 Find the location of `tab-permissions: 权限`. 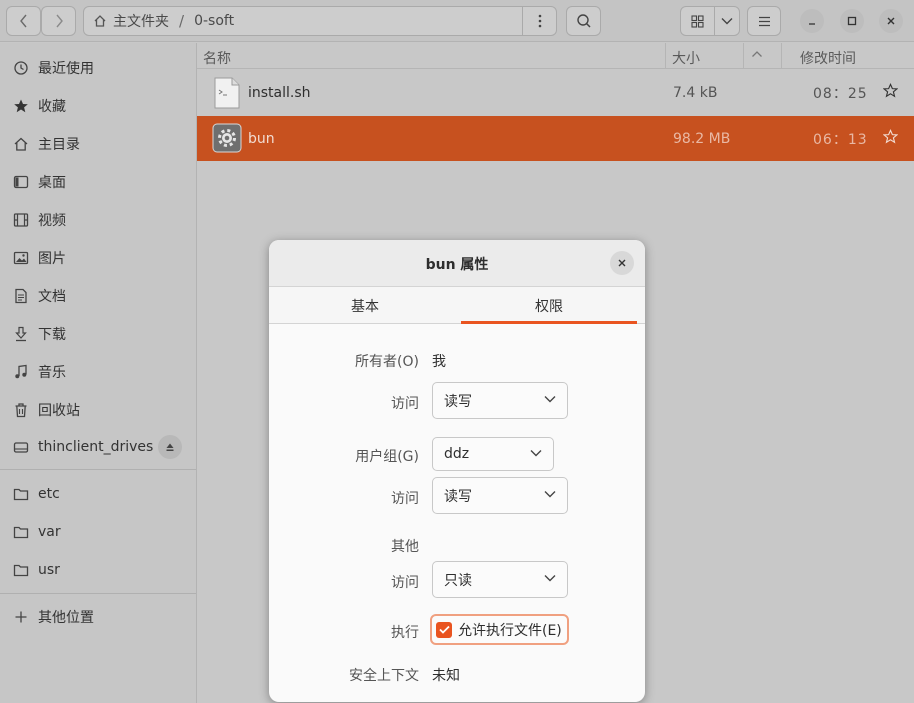

tab-permissions: 权限 is located at coordinates (549, 305).